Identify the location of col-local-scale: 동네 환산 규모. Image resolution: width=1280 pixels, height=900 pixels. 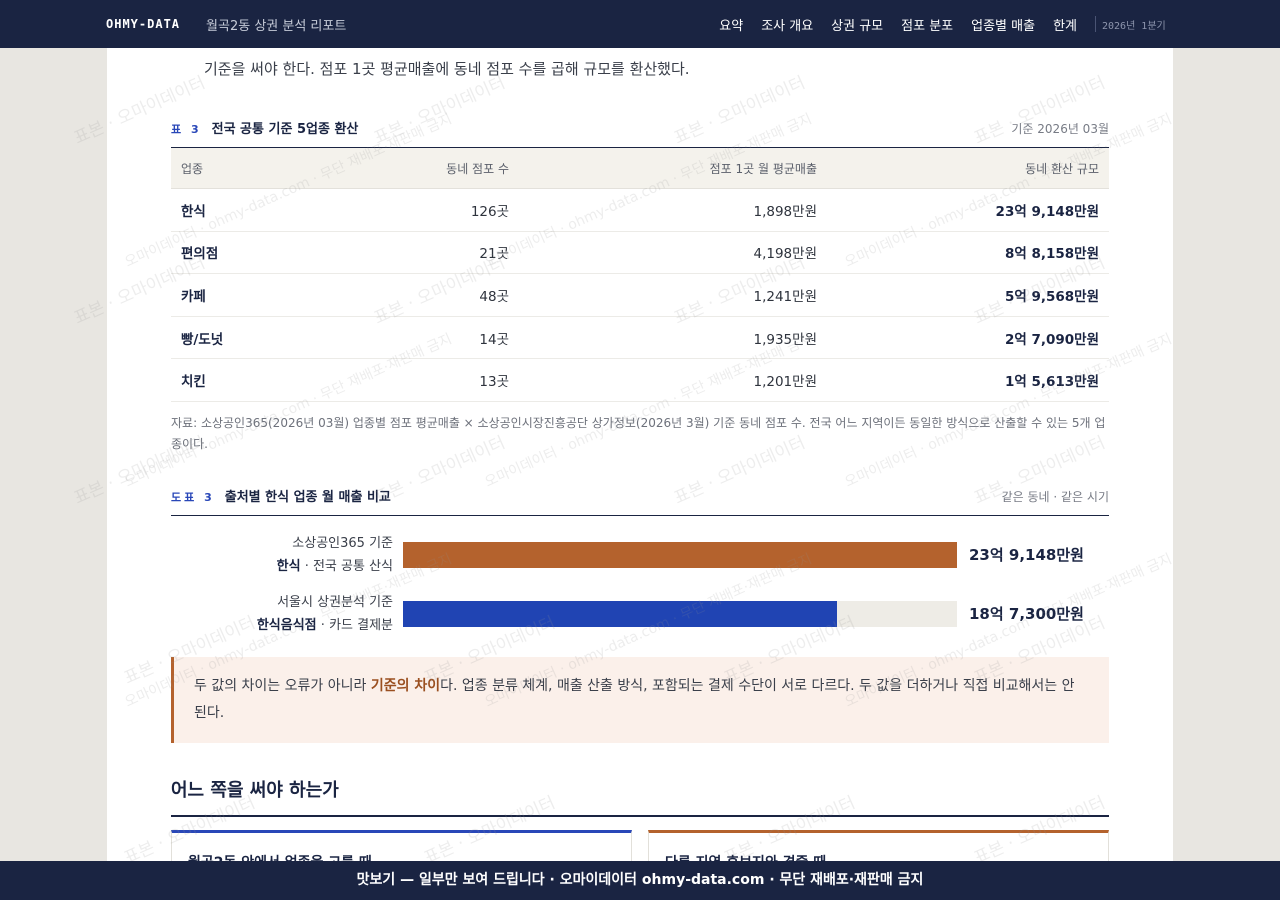
(968, 168).